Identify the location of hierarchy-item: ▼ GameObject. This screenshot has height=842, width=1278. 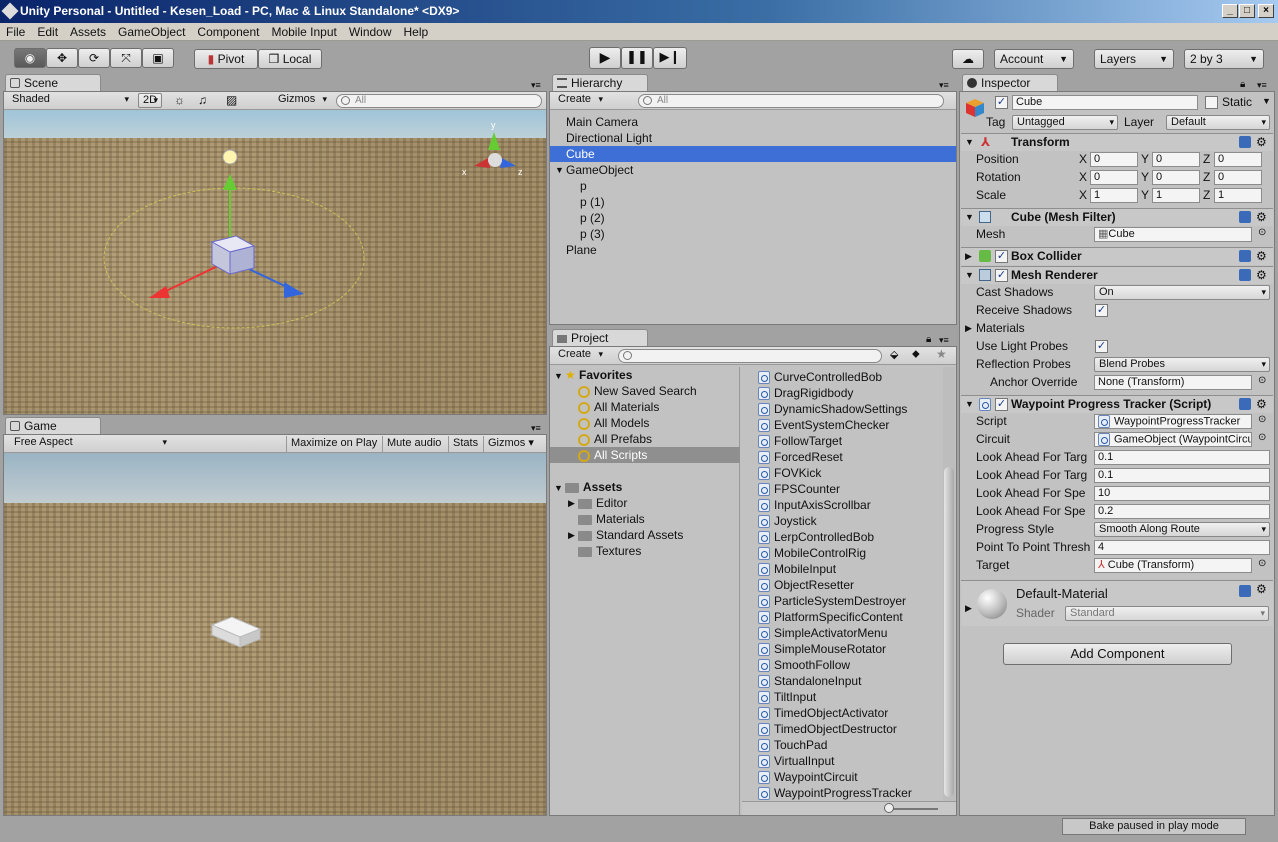
(753, 170).